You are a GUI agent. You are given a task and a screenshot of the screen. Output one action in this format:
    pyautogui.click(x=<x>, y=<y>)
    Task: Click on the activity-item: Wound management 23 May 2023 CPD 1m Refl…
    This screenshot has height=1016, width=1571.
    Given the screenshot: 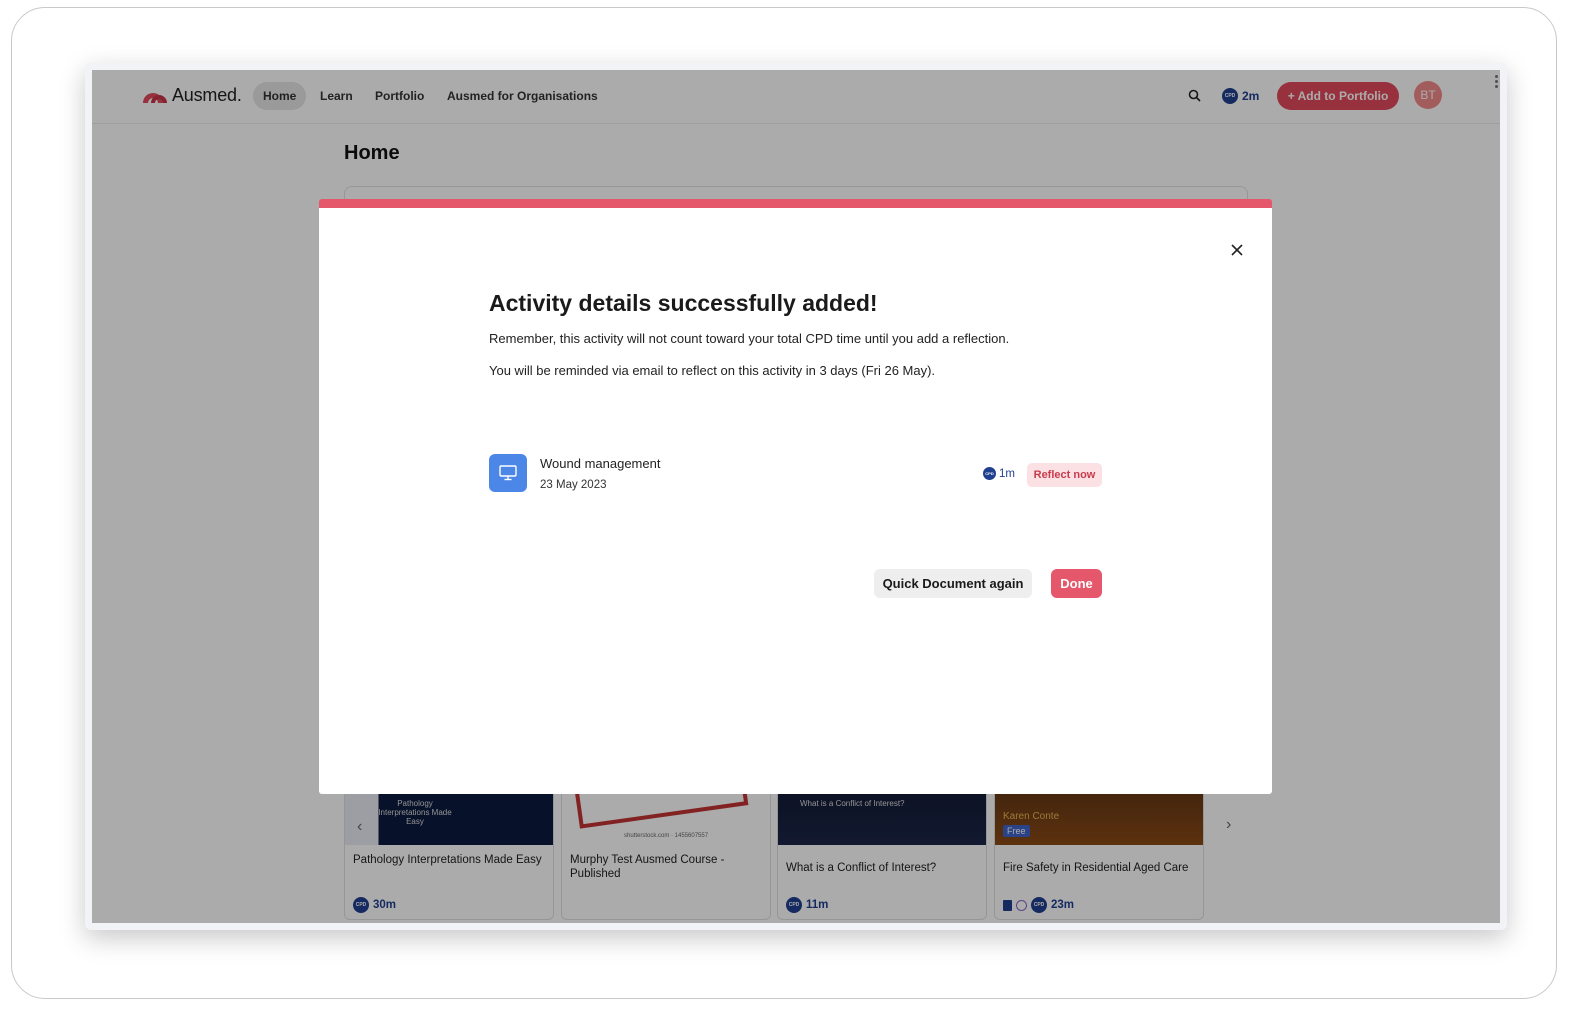 What is the action you would take?
    pyautogui.click(x=795, y=474)
    